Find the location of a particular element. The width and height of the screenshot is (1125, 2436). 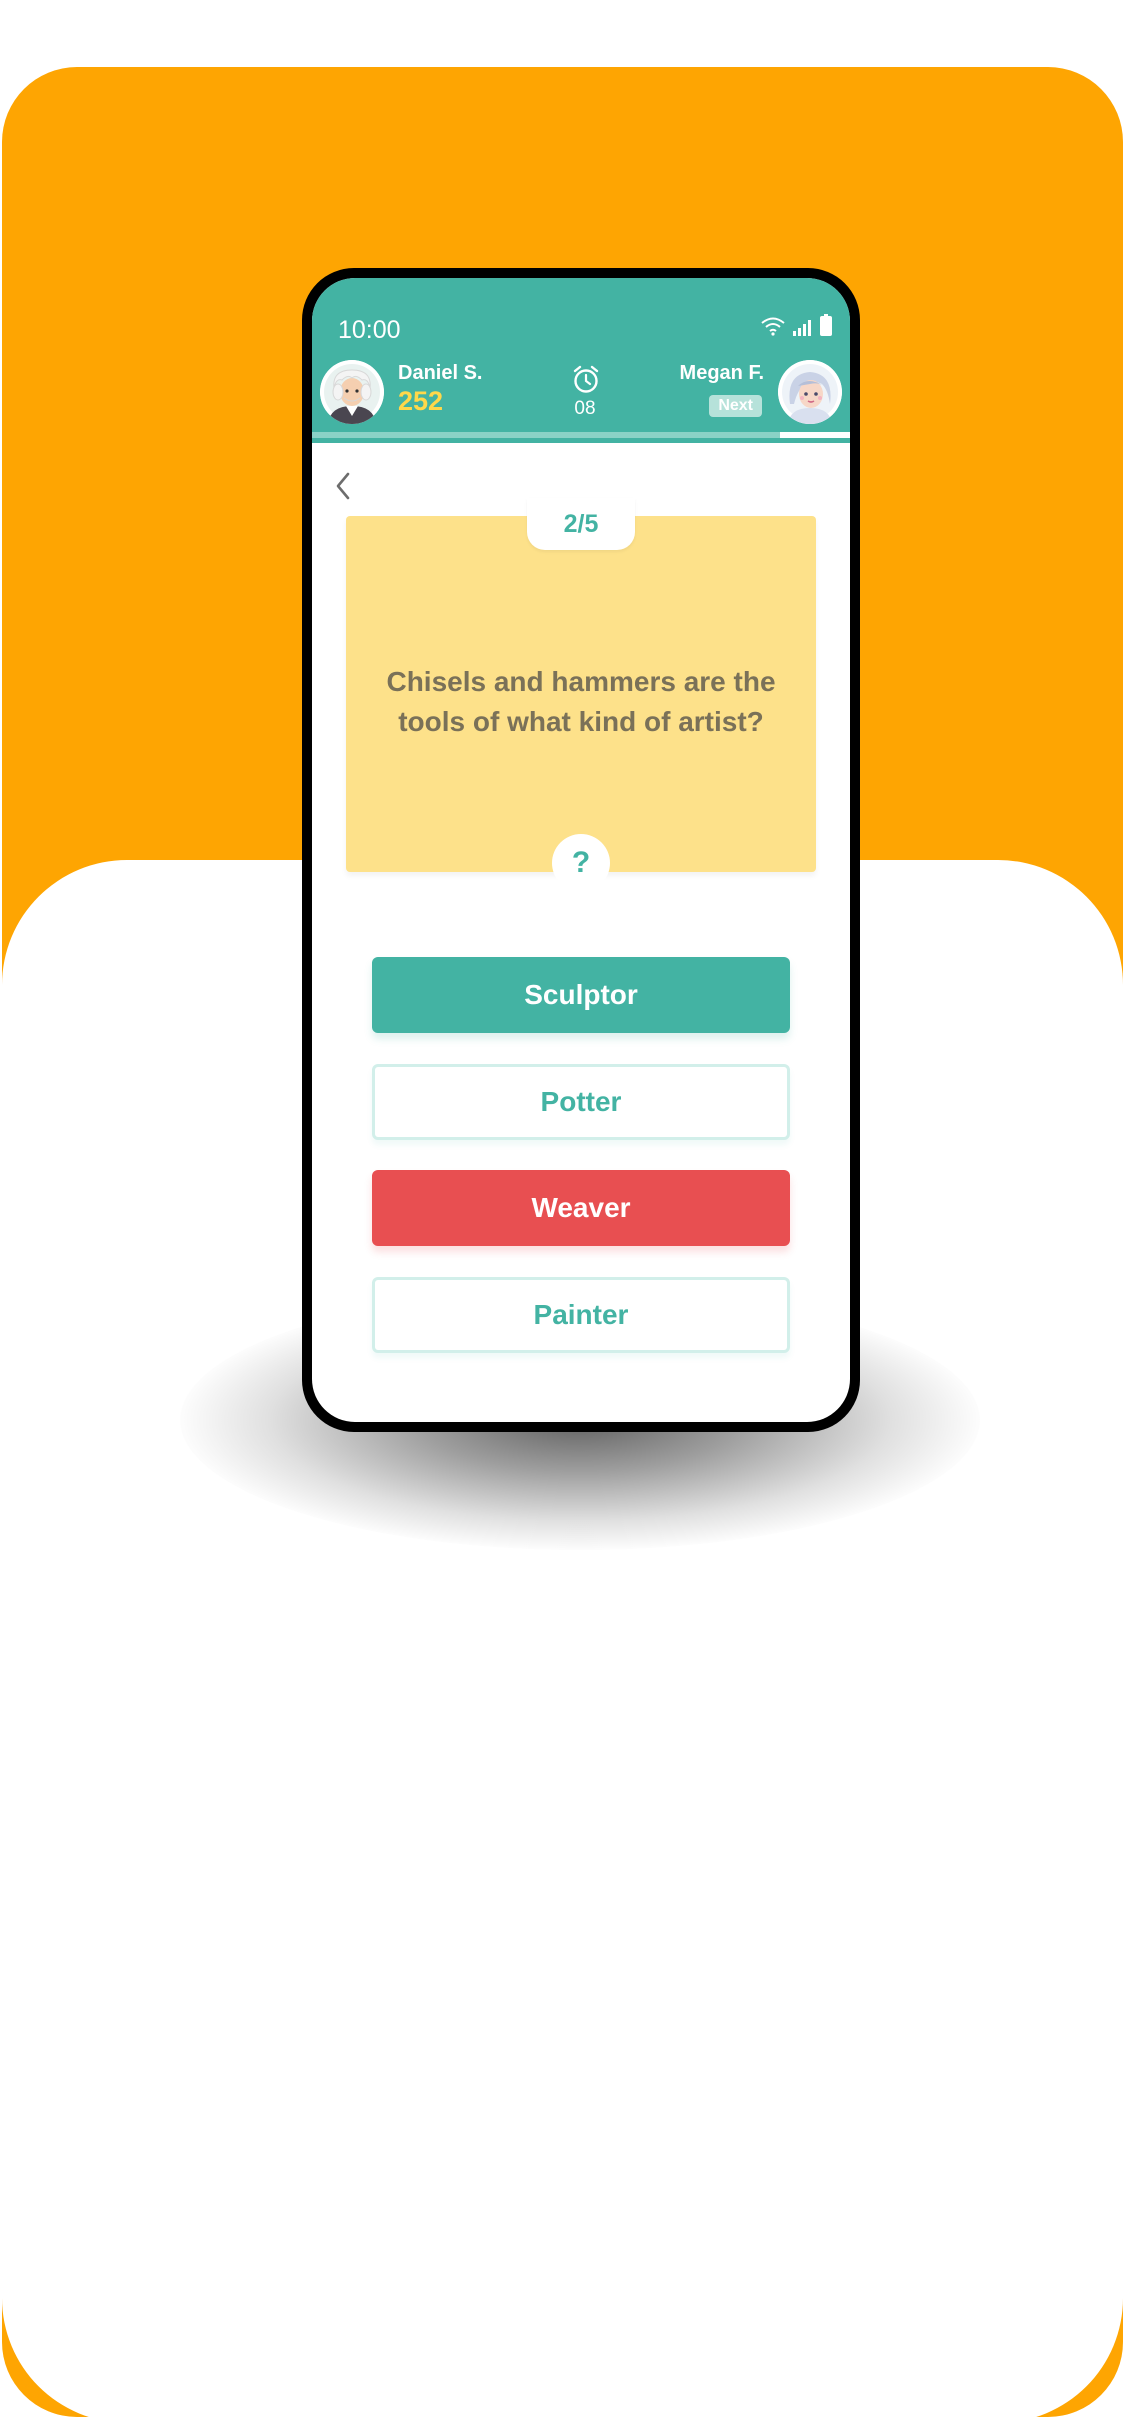

signal-icon is located at coordinates (802, 328).